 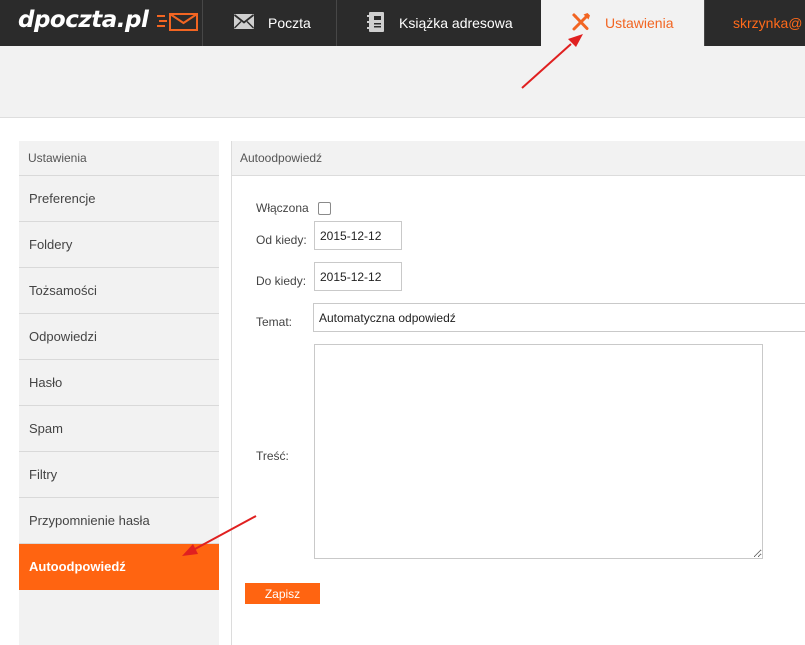 I want to click on panel-title: Autoodpowiedź, so click(x=518, y=158).